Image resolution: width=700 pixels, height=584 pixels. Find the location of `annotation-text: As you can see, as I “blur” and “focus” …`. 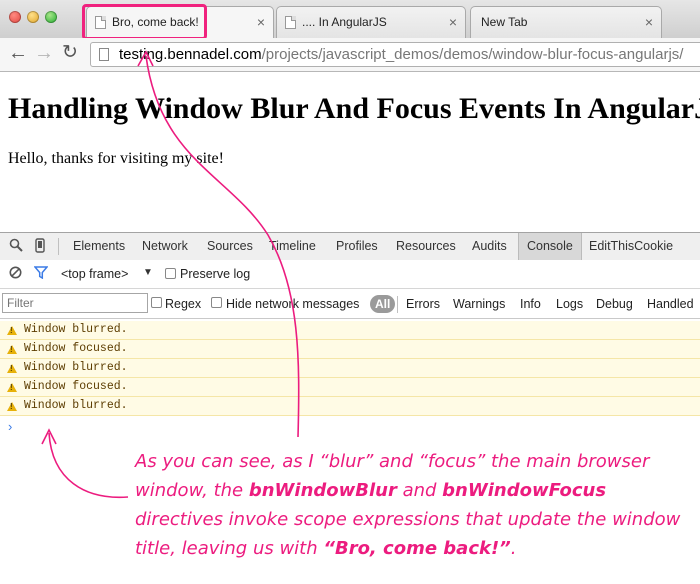

annotation-text: As you can see, as I “blur” and “focus” … is located at coordinates (408, 505).